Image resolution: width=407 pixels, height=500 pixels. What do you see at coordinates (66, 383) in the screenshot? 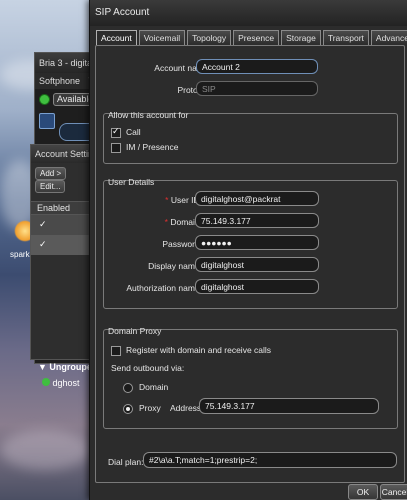
I see `contact-name: dghost` at bounding box center [66, 383].